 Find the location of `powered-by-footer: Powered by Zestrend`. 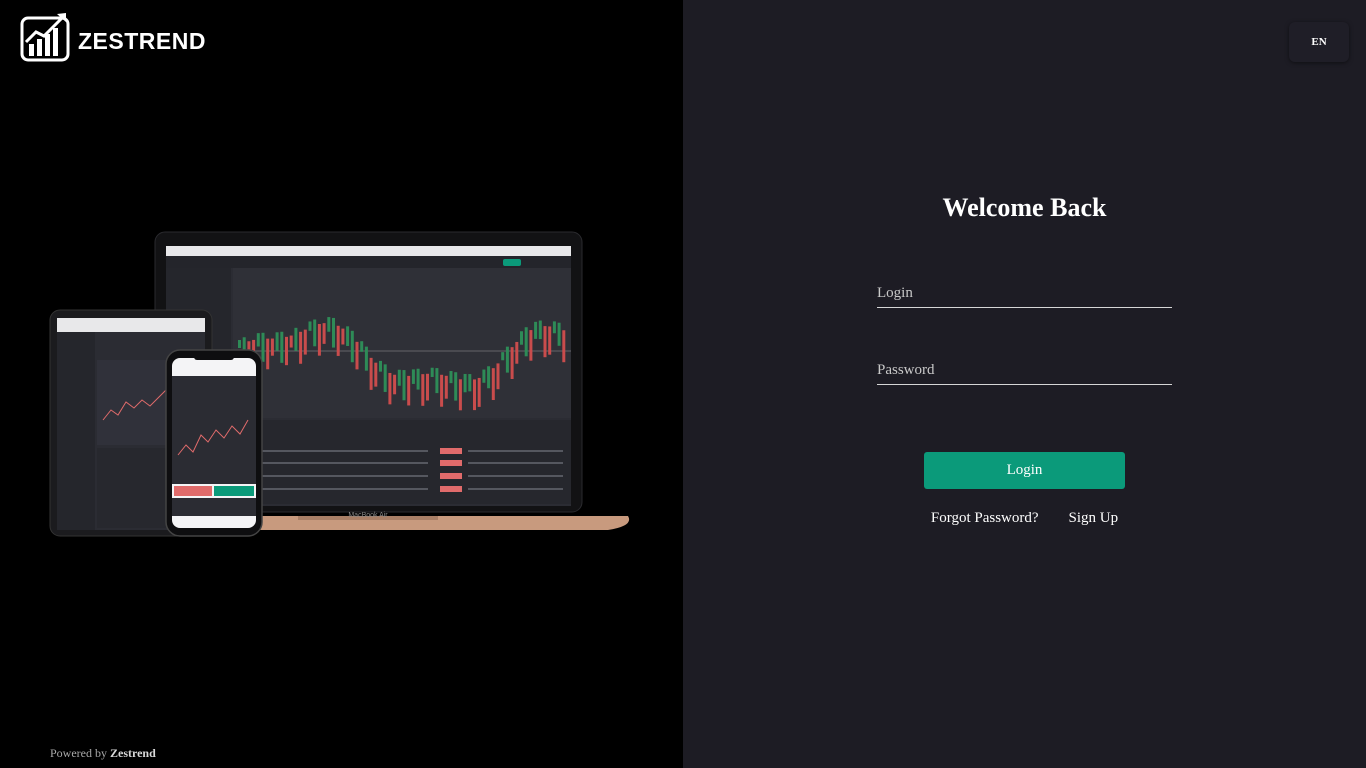

powered-by-footer: Powered by Zestrend is located at coordinates (103, 753).